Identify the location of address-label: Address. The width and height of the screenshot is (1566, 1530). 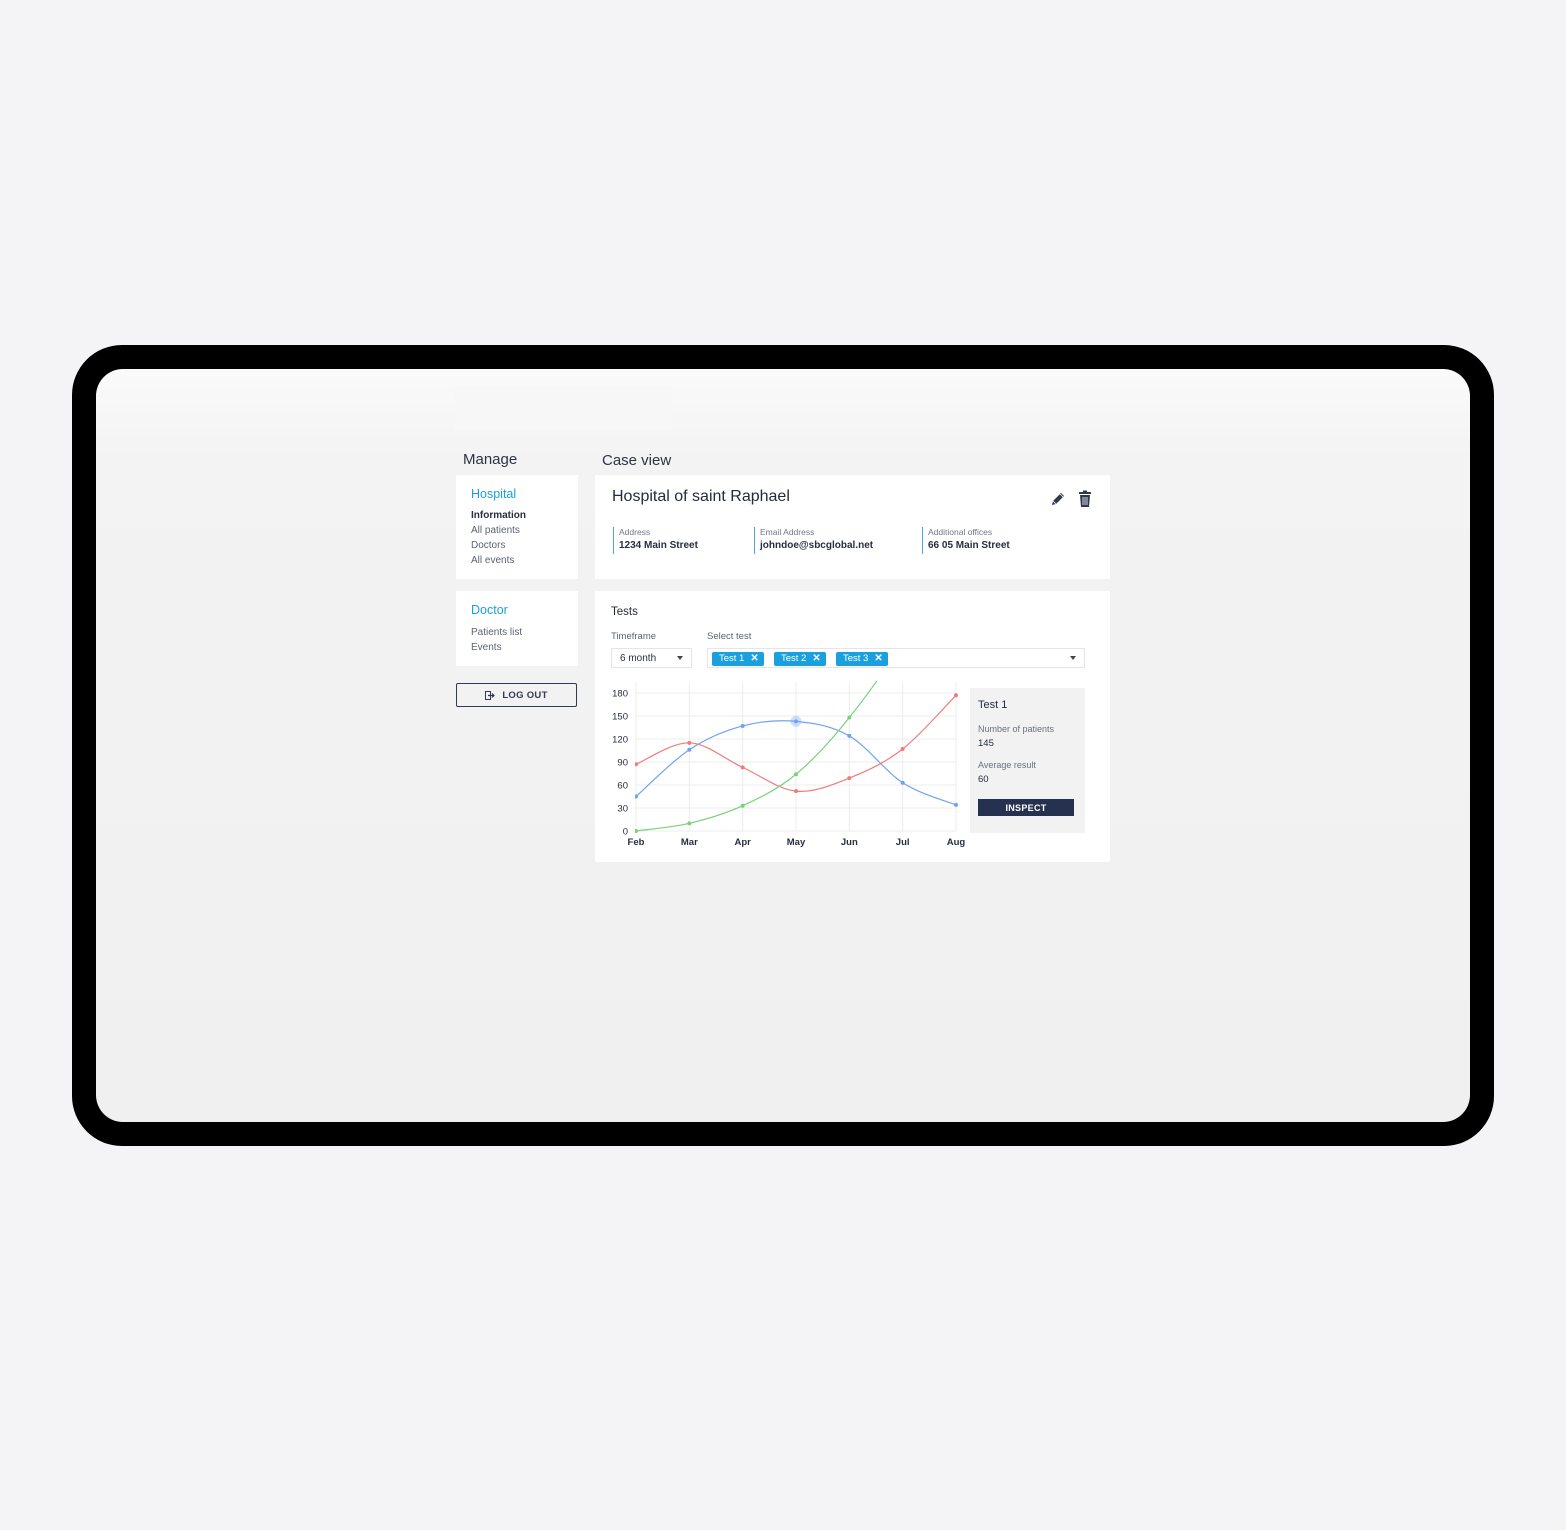
(635, 532).